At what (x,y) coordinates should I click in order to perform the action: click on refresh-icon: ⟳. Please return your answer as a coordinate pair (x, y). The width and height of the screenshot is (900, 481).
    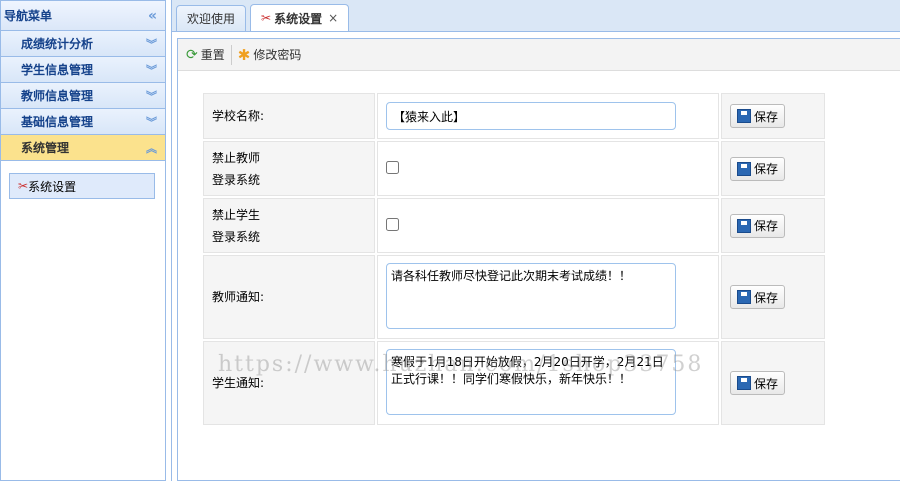
    Looking at the image, I should click on (192, 54).